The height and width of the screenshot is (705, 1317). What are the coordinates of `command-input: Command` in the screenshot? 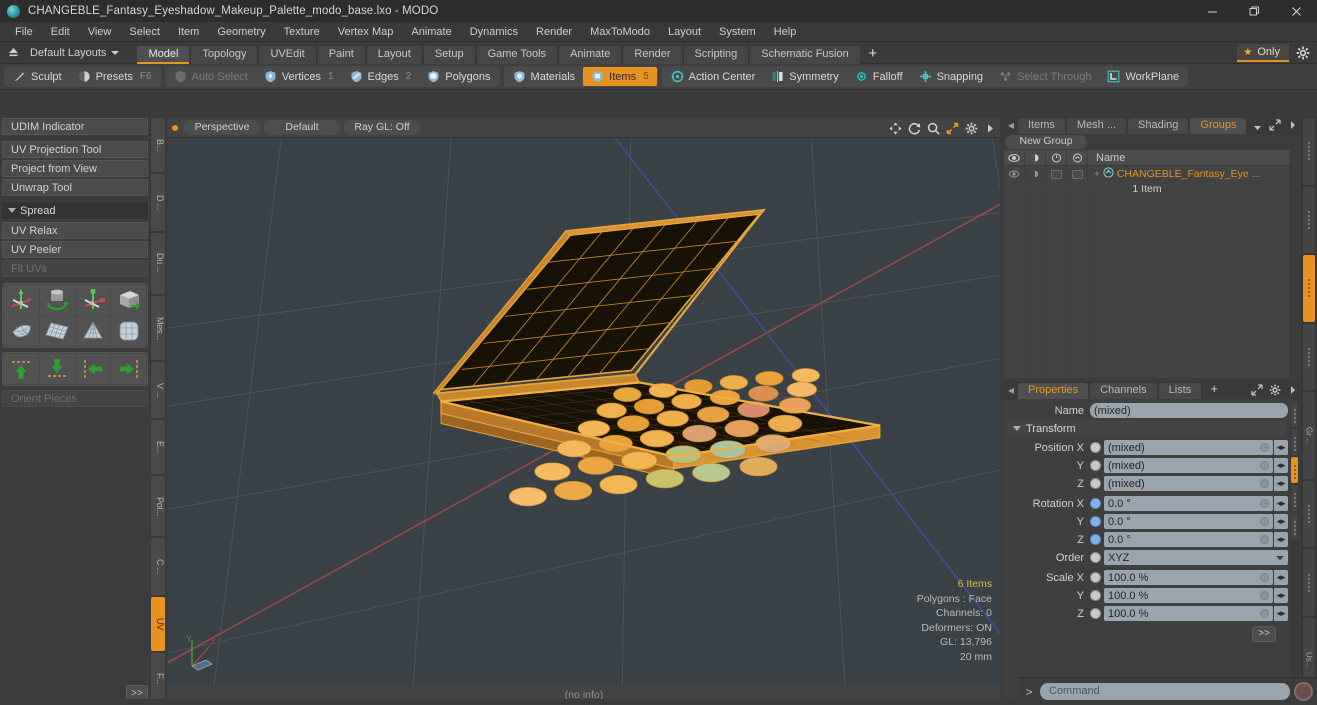 It's located at (1165, 691).